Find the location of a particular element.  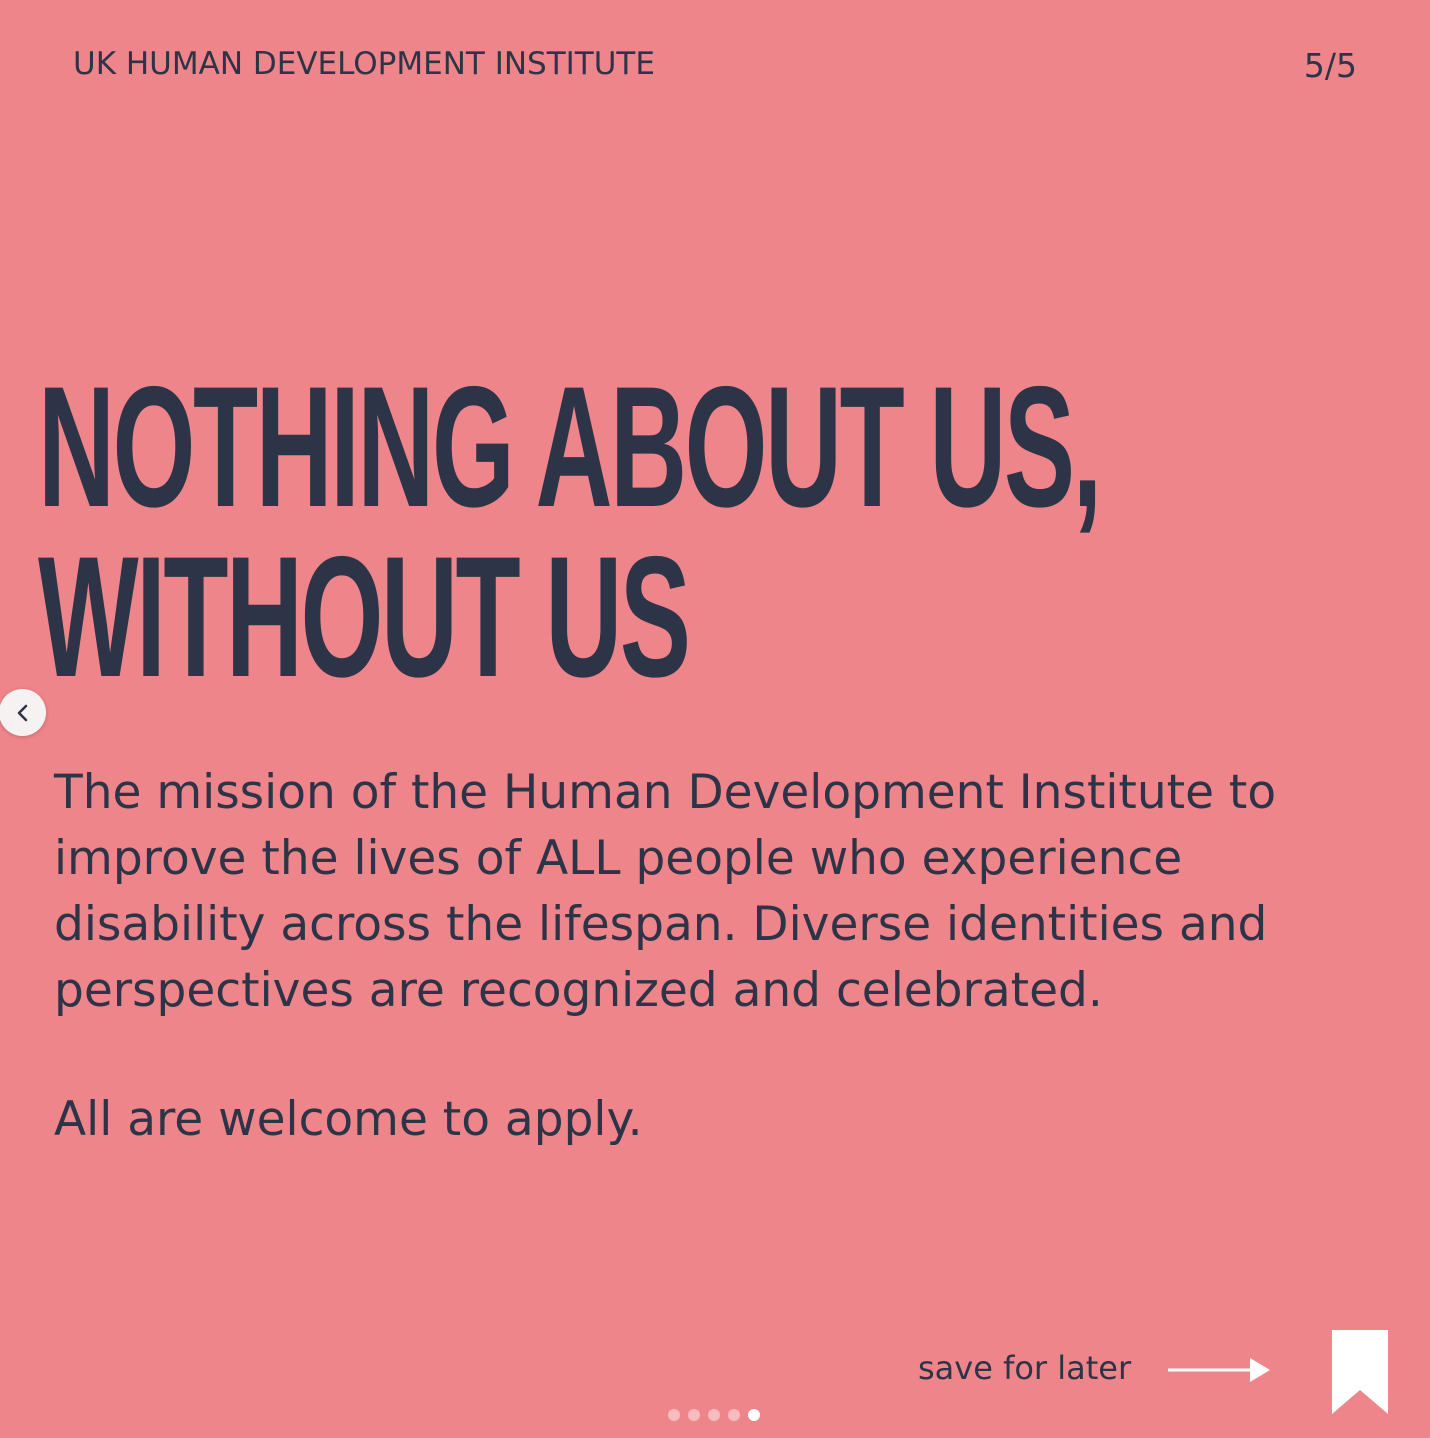

previous-slide-button is located at coordinates (23, 712).